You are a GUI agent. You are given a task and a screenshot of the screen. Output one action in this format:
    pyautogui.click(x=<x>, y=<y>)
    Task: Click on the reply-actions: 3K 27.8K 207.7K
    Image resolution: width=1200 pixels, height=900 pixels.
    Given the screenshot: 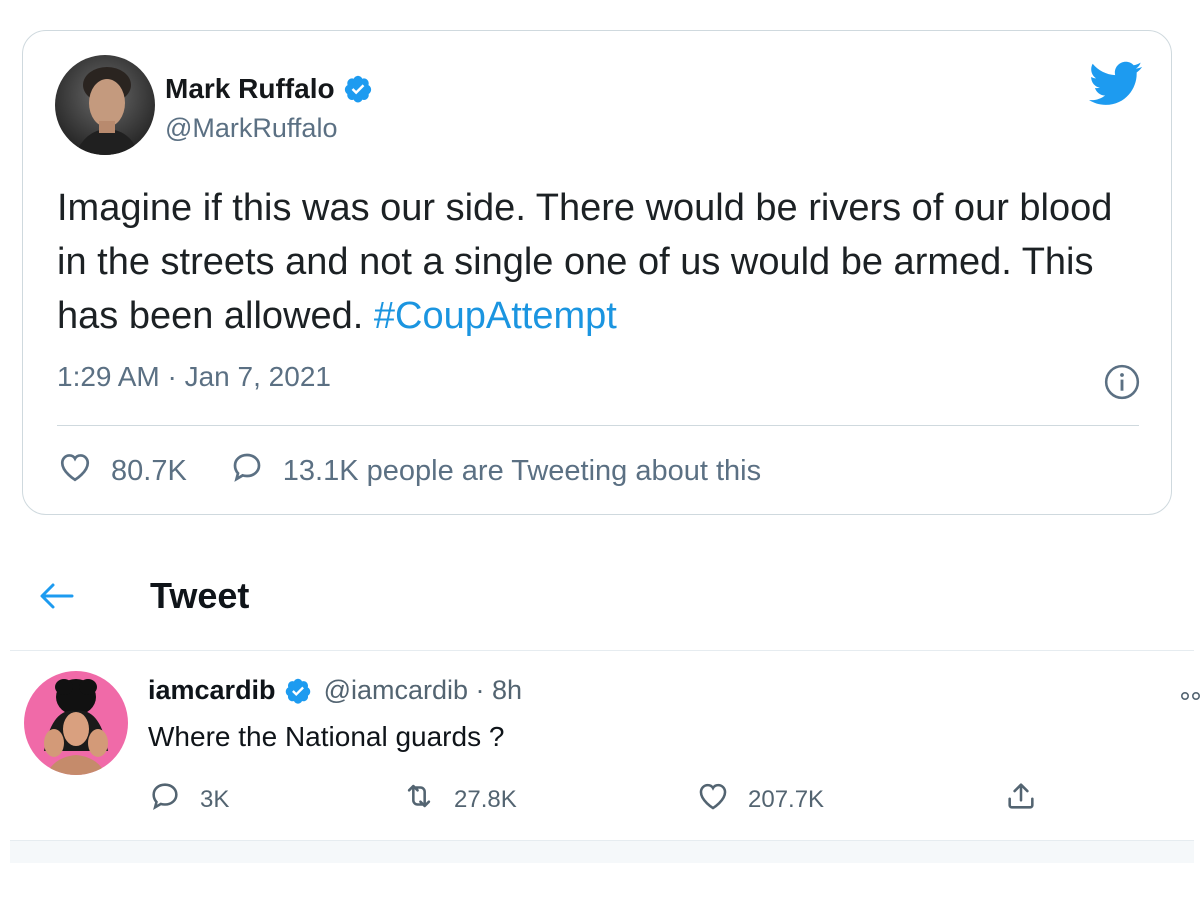 What is the action you would take?
    pyautogui.click(x=600, y=801)
    